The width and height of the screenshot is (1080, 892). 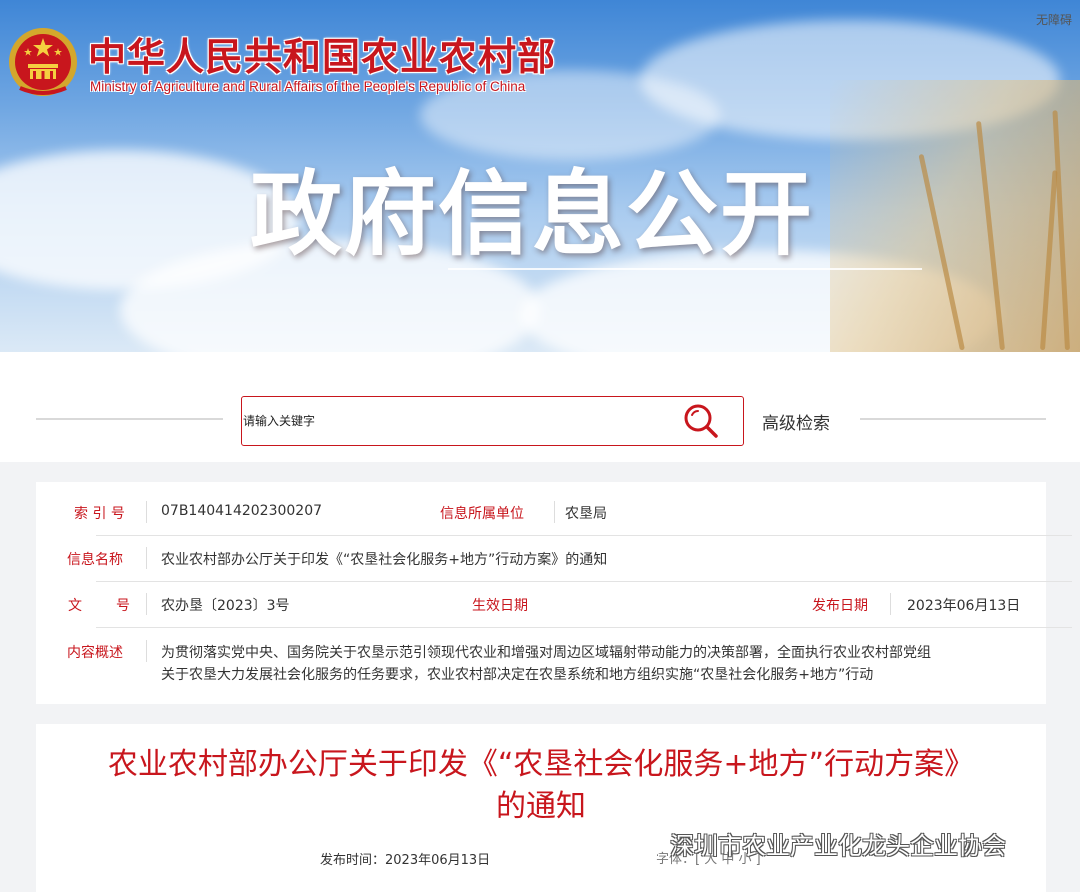 What do you see at coordinates (384, 560) in the screenshot?
I see `info-name-value: 农业农村部办公厅关于印发《“农垦社会化服务+地方”行动方案》的通知` at bounding box center [384, 560].